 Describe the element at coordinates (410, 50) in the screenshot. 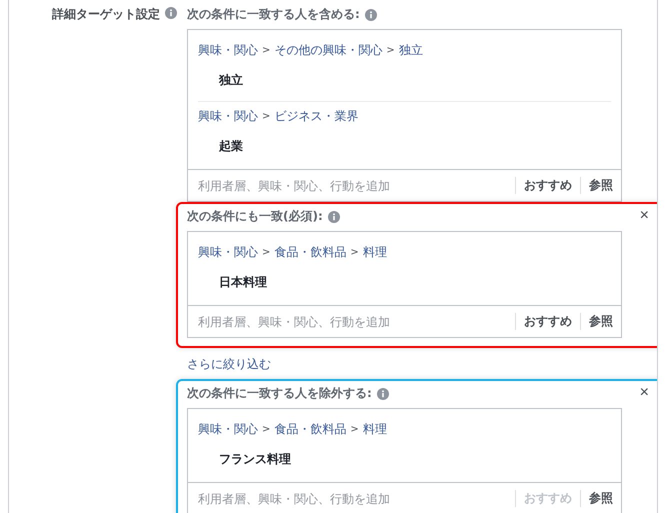

I see `breadcrumb-link: 独立` at that location.